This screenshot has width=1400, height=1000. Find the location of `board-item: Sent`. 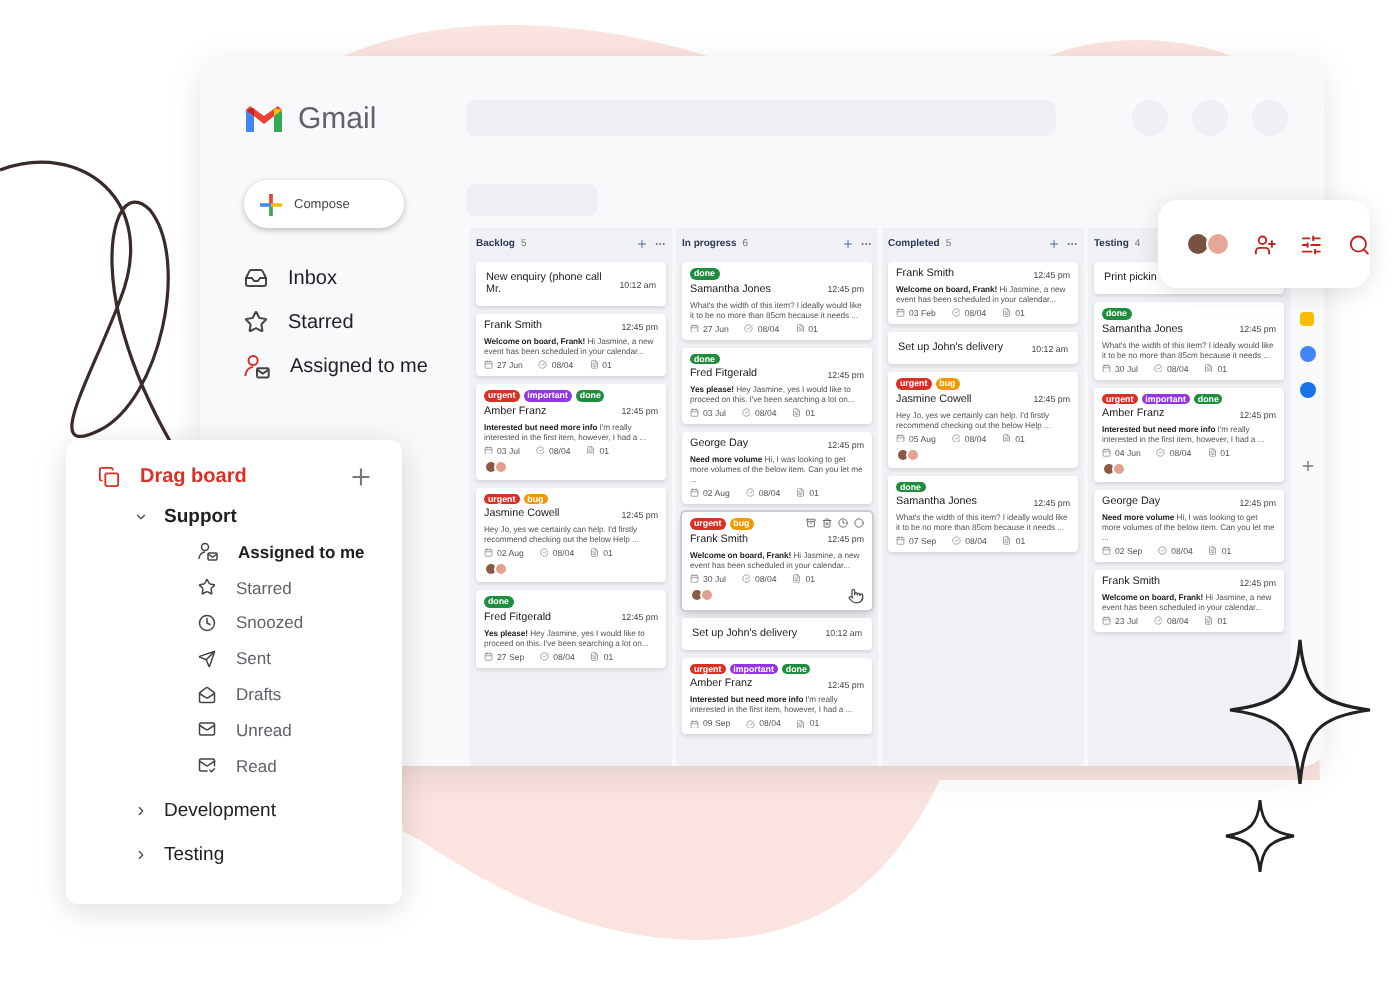

board-item: Sent is located at coordinates (236, 658).